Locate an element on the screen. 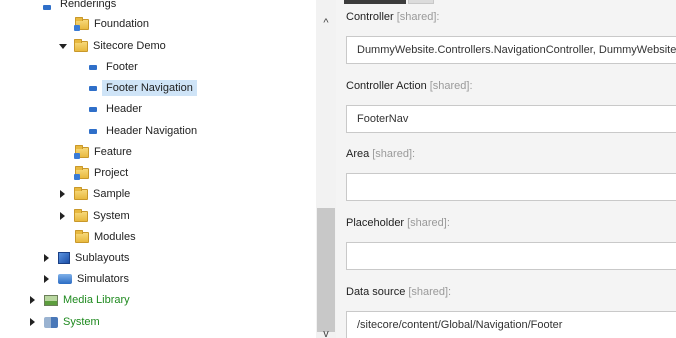  tree-item-label: Simulators is located at coordinates (103, 279).